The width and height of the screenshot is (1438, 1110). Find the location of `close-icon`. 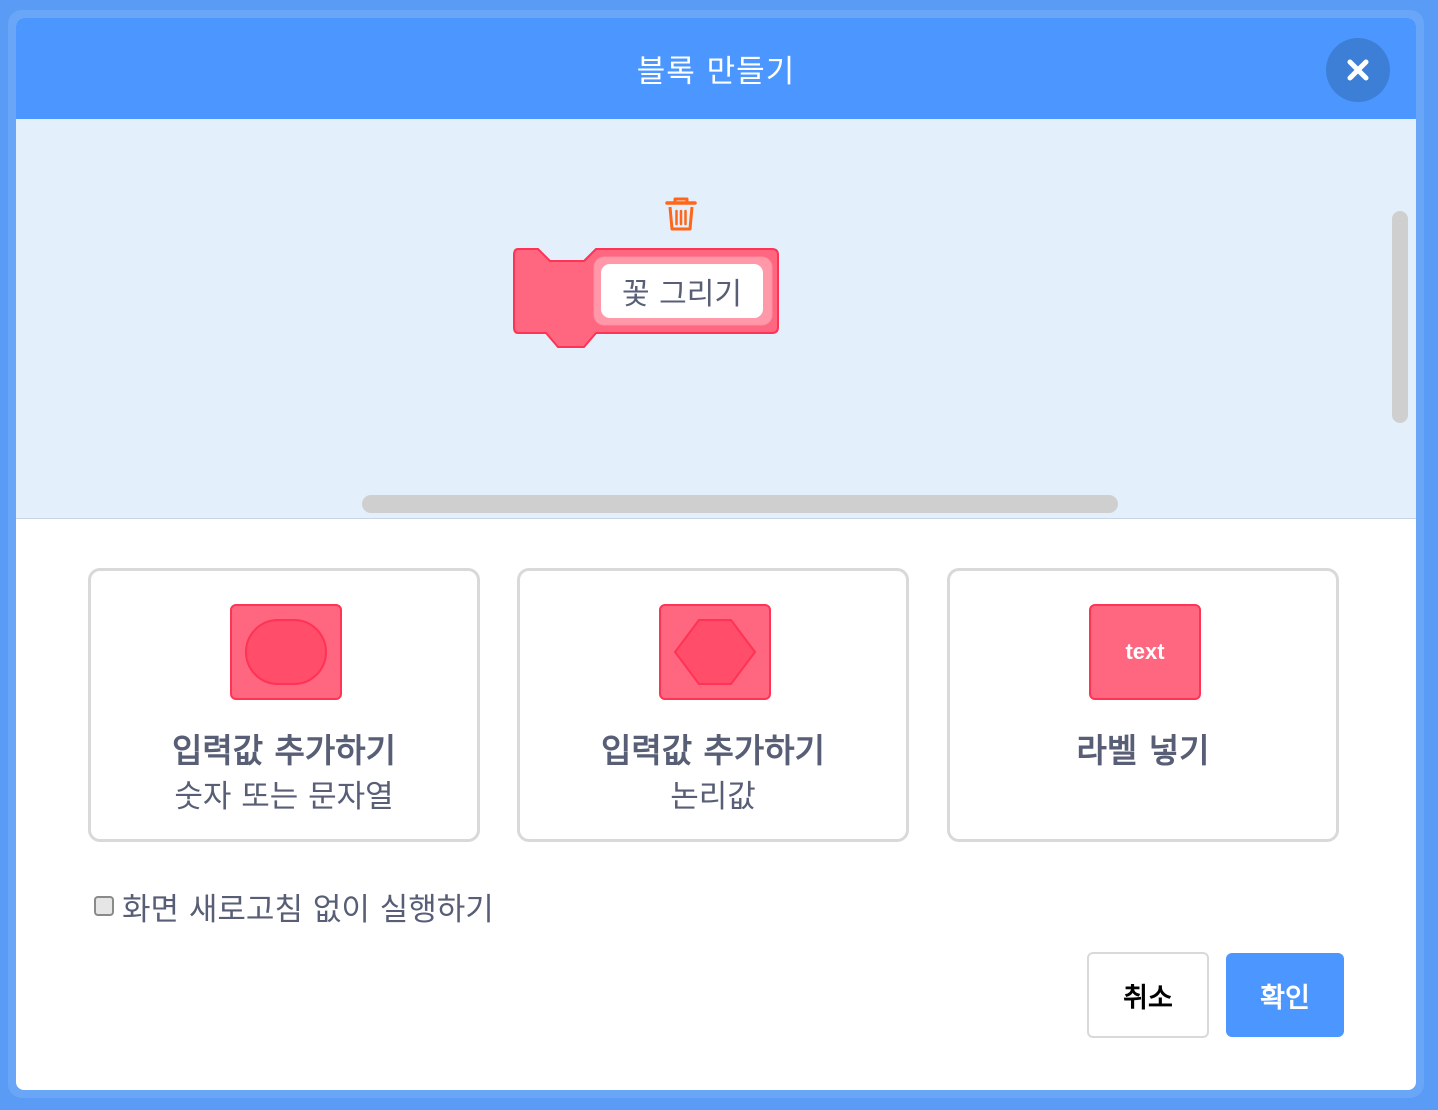

close-icon is located at coordinates (1358, 70).